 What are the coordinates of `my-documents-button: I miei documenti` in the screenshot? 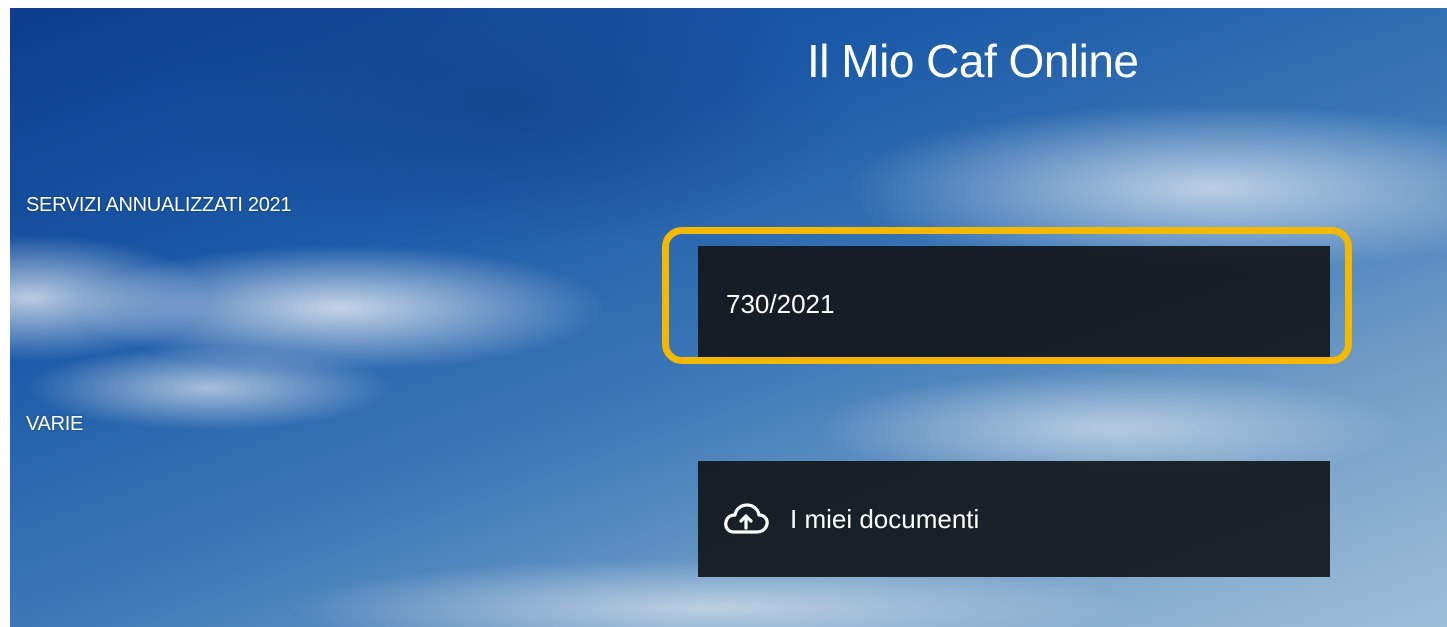 It's located at (1014, 519).